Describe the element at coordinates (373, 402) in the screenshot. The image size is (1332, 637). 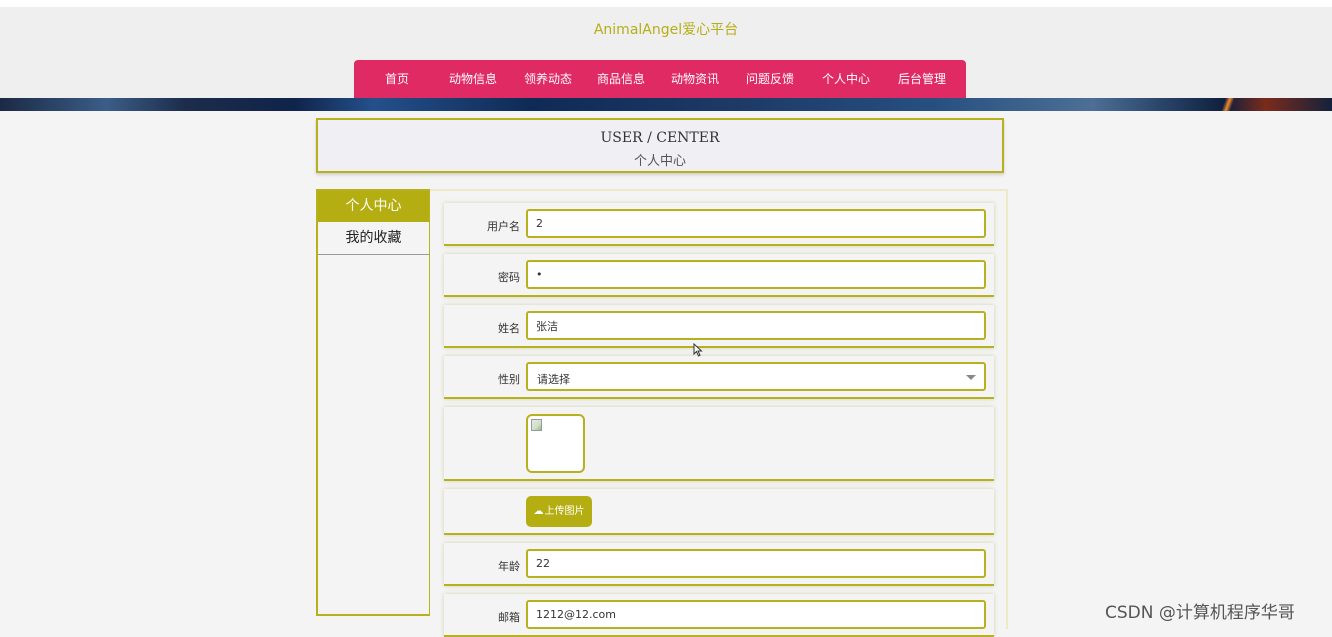
I see `sidebar: 个人中心 我的收藏` at that location.